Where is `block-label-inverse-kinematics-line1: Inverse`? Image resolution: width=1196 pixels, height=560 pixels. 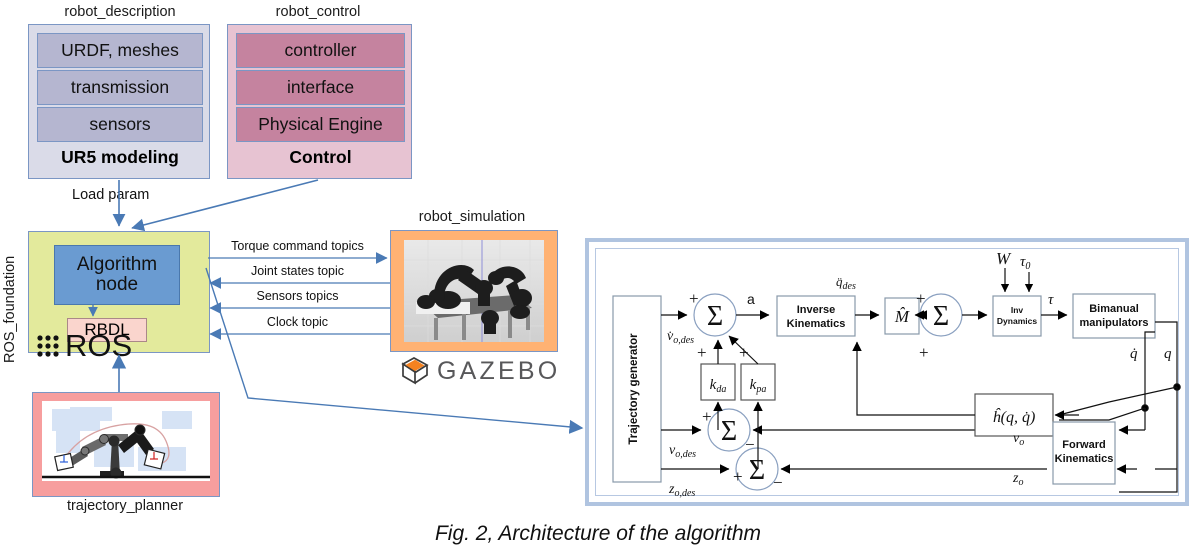 block-label-inverse-kinematics-line1: Inverse is located at coordinates (816, 310).